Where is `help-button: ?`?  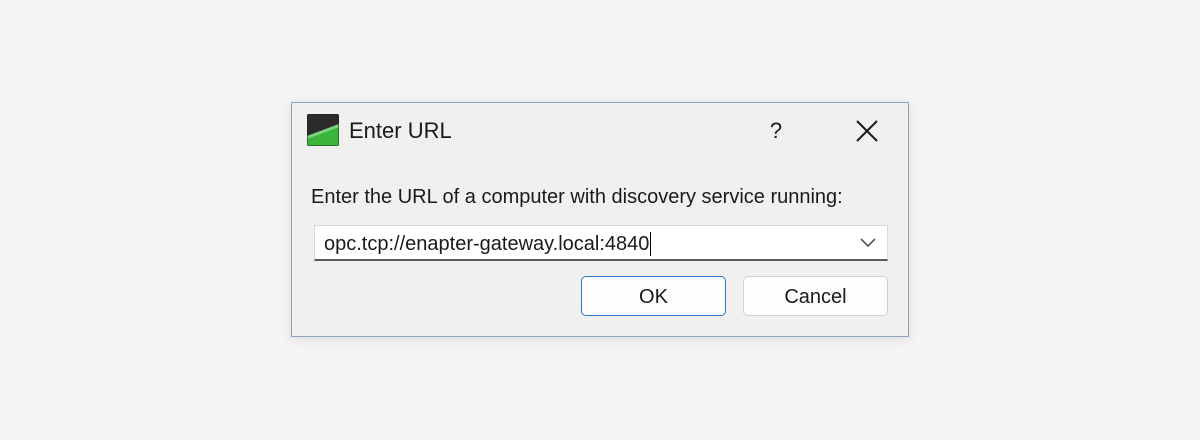
help-button: ? is located at coordinates (776, 131).